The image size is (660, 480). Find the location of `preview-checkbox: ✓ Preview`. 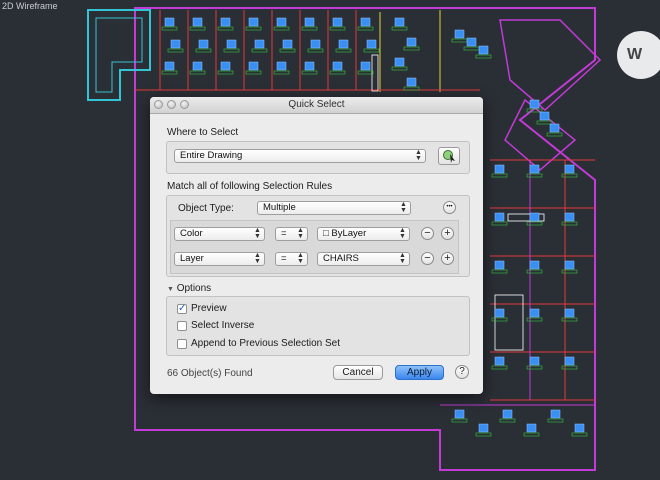

preview-checkbox: ✓ Preview is located at coordinates (202, 308).